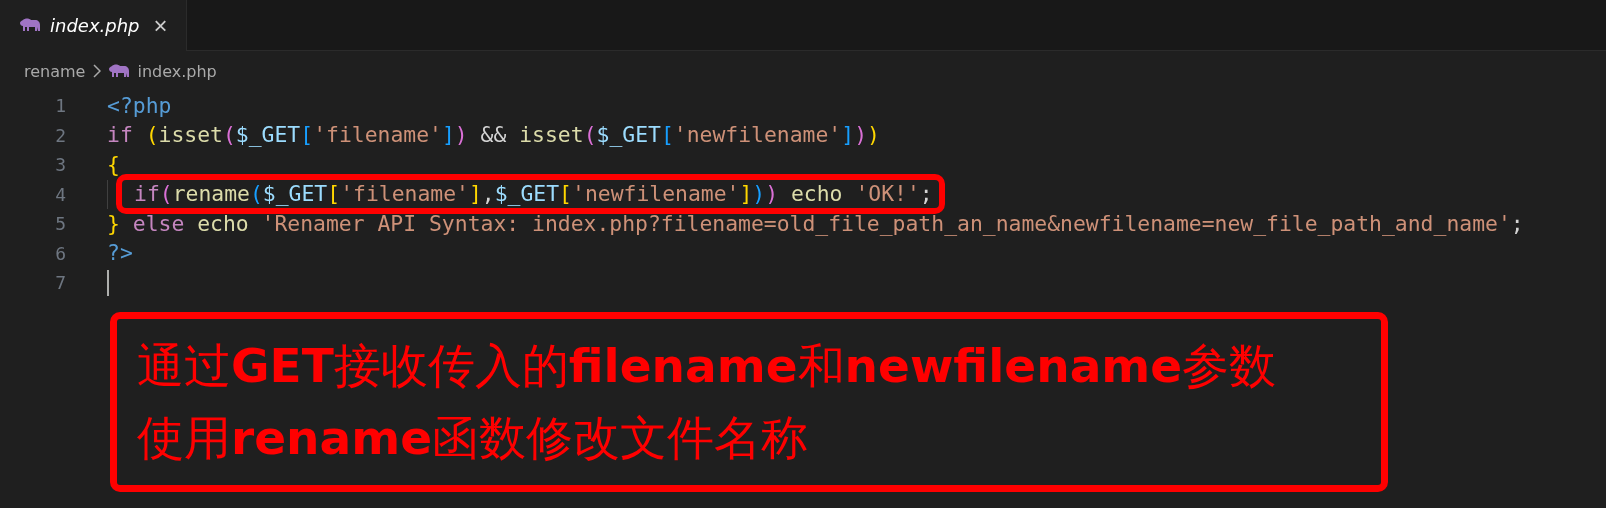 Image resolution: width=1606 pixels, height=508 pixels. What do you see at coordinates (60, 106) in the screenshot?
I see `line-number: 1` at bounding box center [60, 106].